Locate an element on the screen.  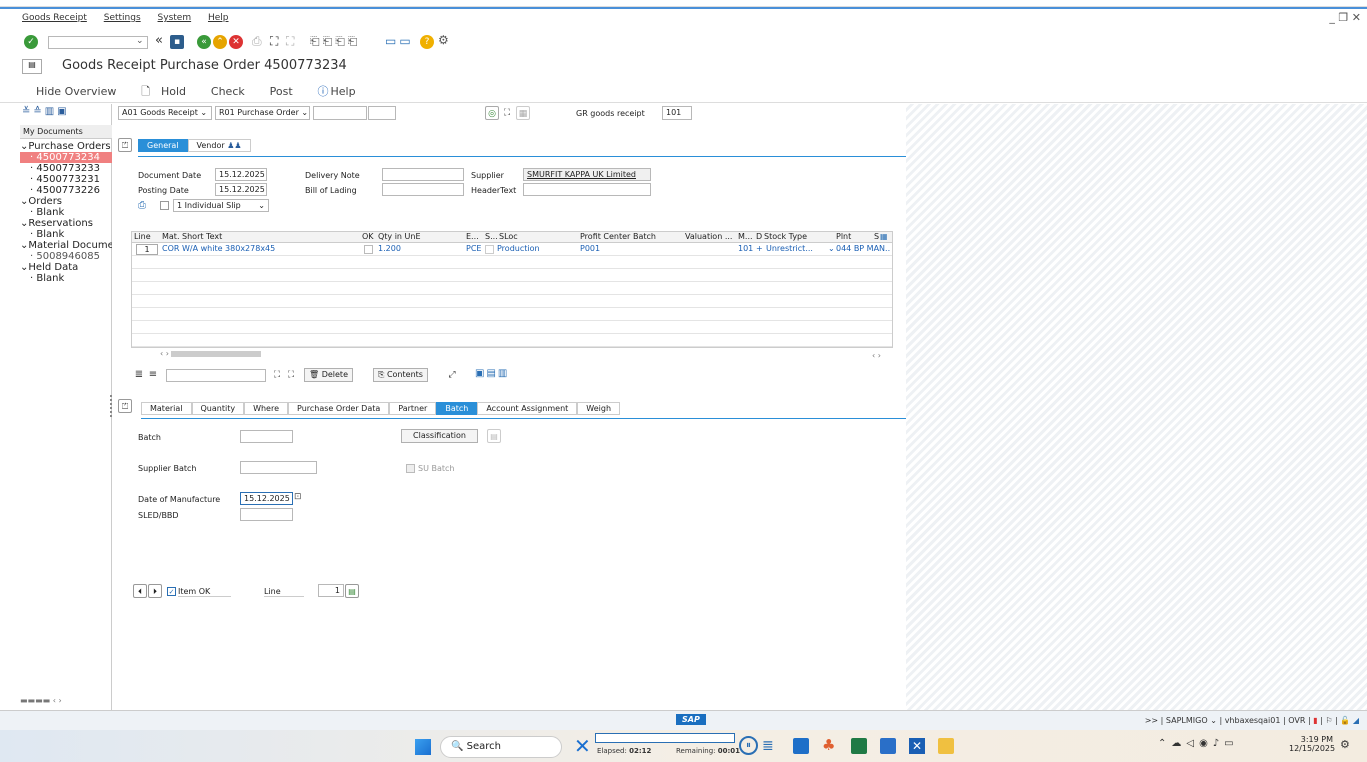
tab-material: Material is located at coordinates (166, 408).